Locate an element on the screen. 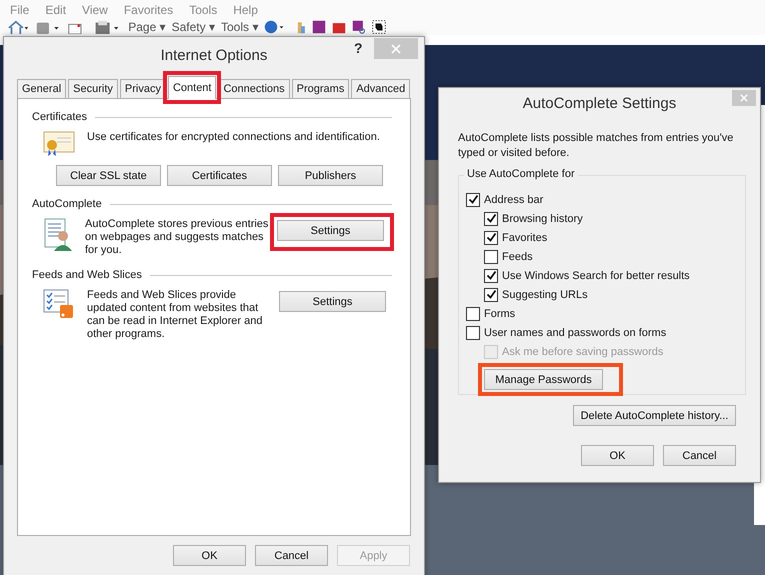 The height and width of the screenshot is (575, 765). section-title: Certificates is located at coordinates (60, 117).